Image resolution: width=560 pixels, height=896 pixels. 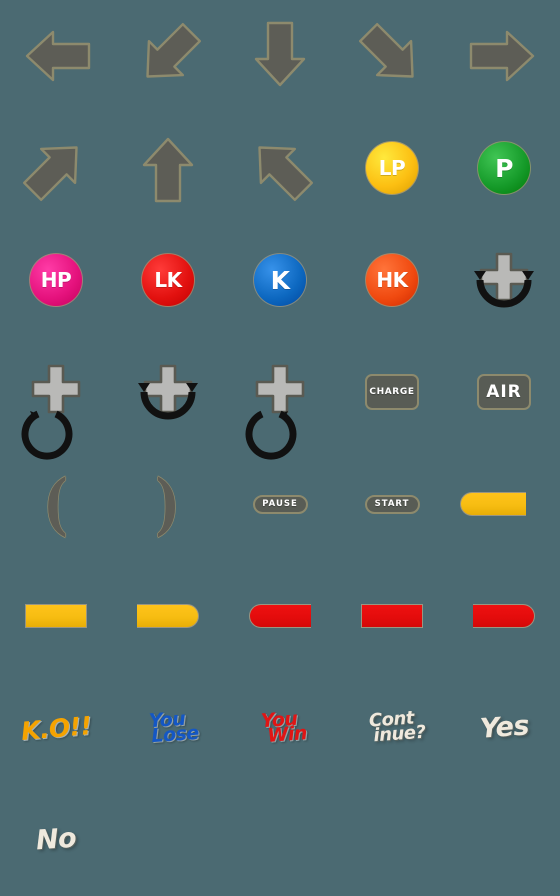 I want to click on cell-button-hp: HP, so click(x=56, y=280).